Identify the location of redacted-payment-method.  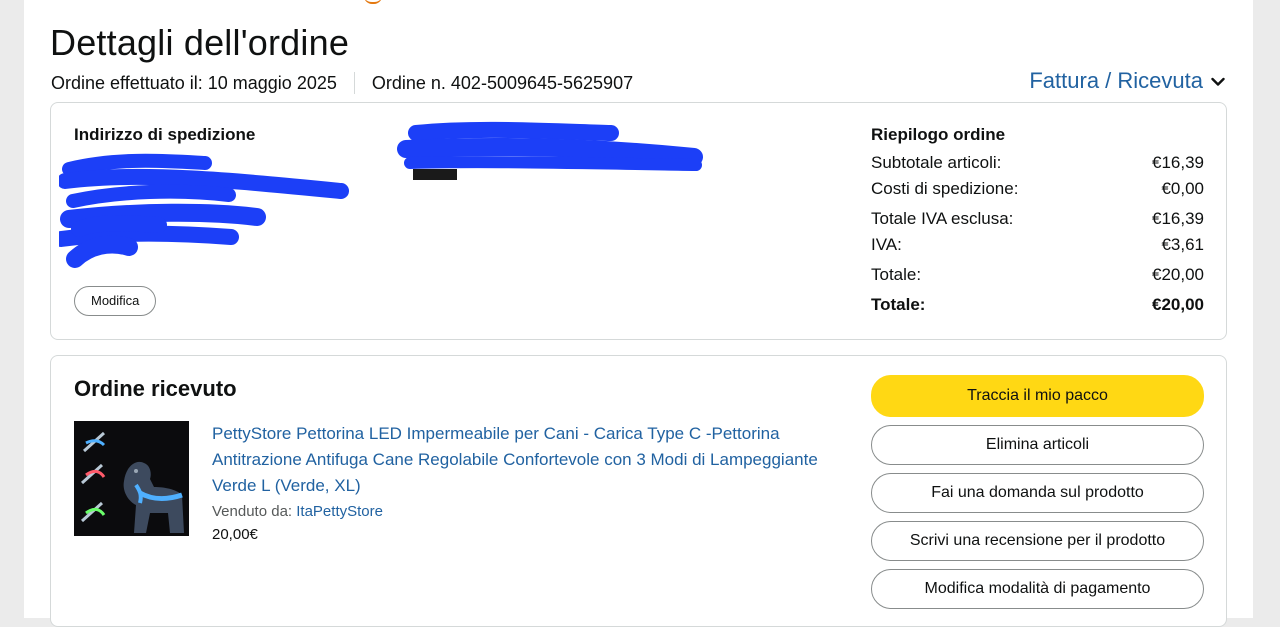
(550, 150).